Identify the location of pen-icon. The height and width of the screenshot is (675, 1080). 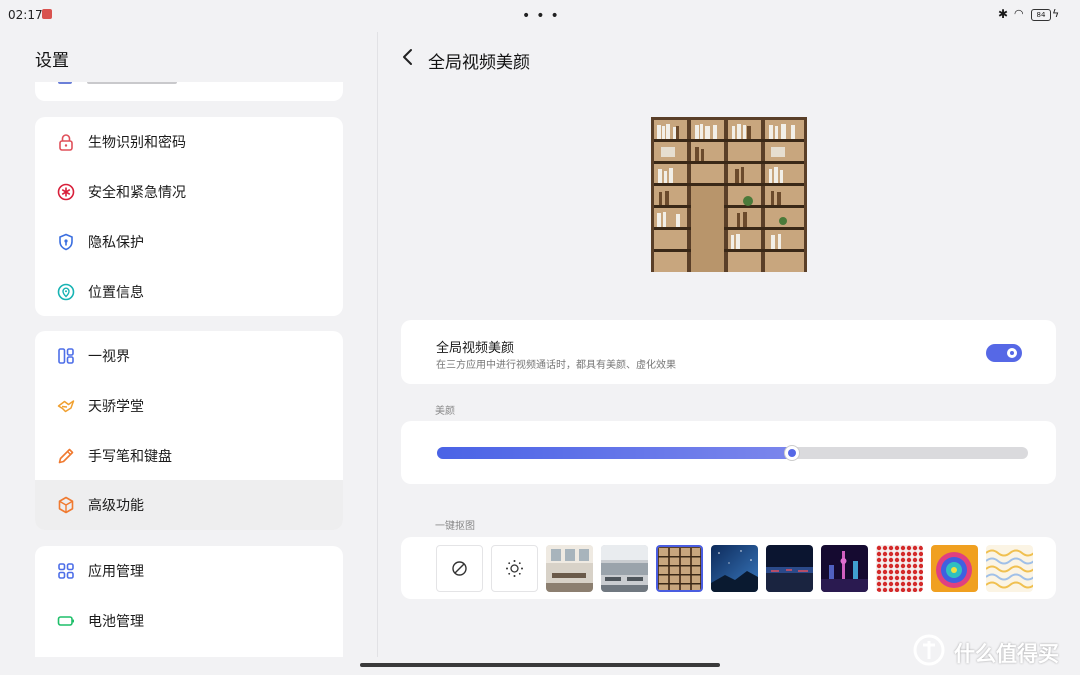
(66, 456).